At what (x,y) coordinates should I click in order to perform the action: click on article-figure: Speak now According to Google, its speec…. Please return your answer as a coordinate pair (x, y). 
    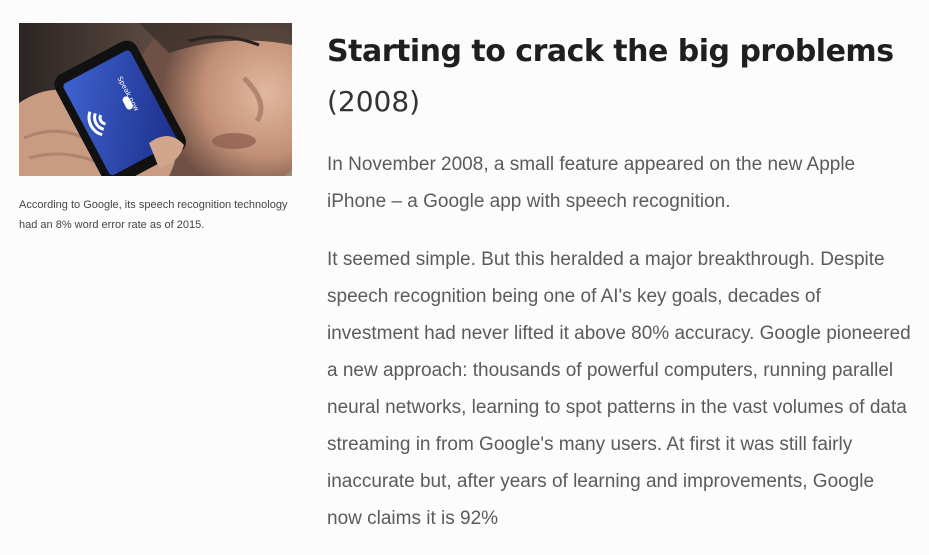
    Looking at the image, I should click on (155, 129).